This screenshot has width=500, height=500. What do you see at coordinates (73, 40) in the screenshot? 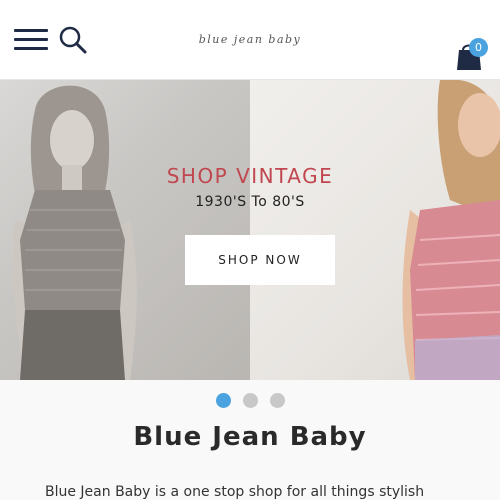
I see `search-icon` at bounding box center [73, 40].